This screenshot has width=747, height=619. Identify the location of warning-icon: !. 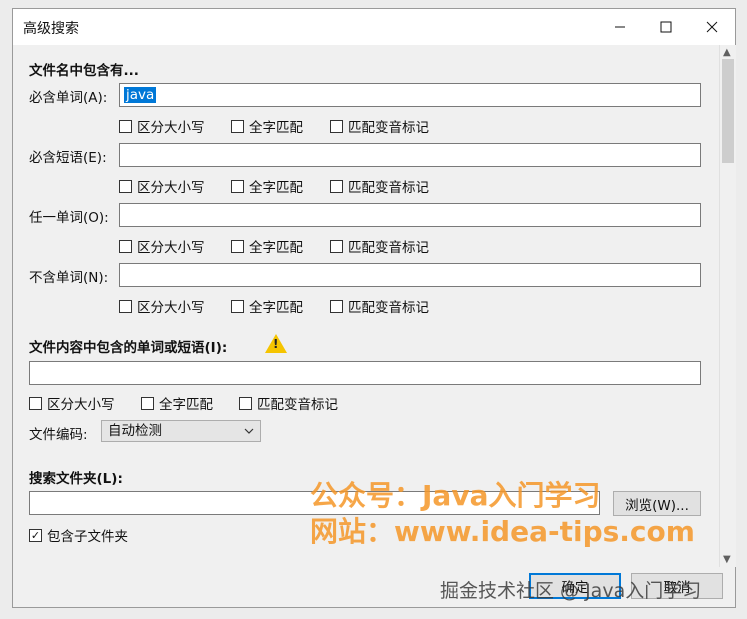
(276, 343).